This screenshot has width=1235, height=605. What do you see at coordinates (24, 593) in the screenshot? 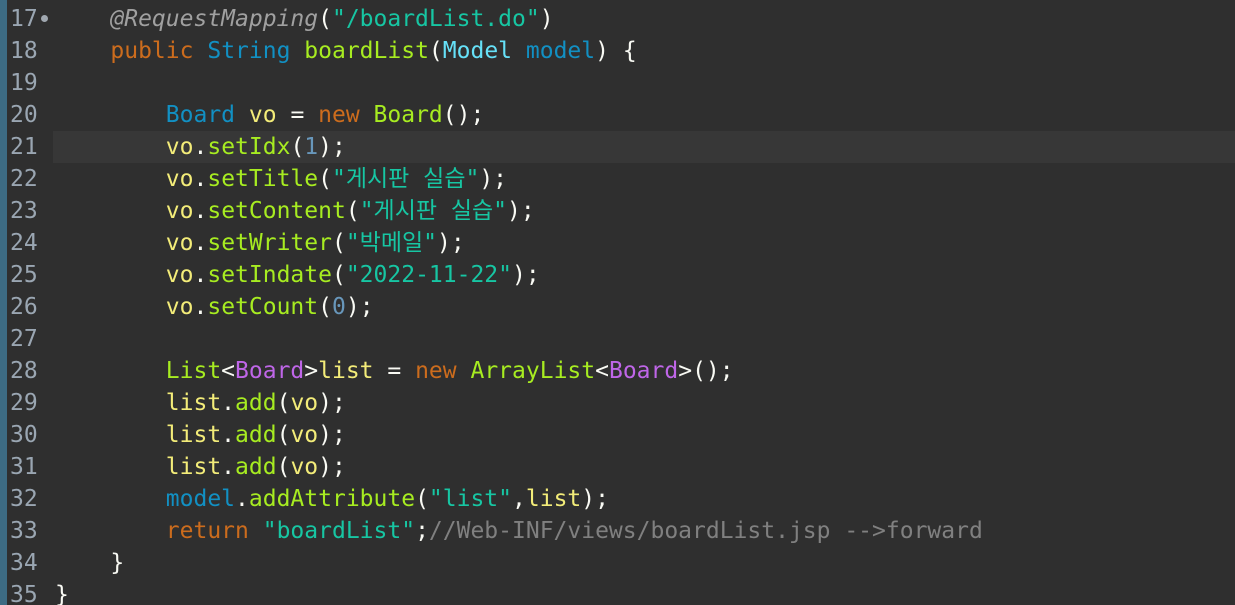
I see `line-number: 35` at bounding box center [24, 593].